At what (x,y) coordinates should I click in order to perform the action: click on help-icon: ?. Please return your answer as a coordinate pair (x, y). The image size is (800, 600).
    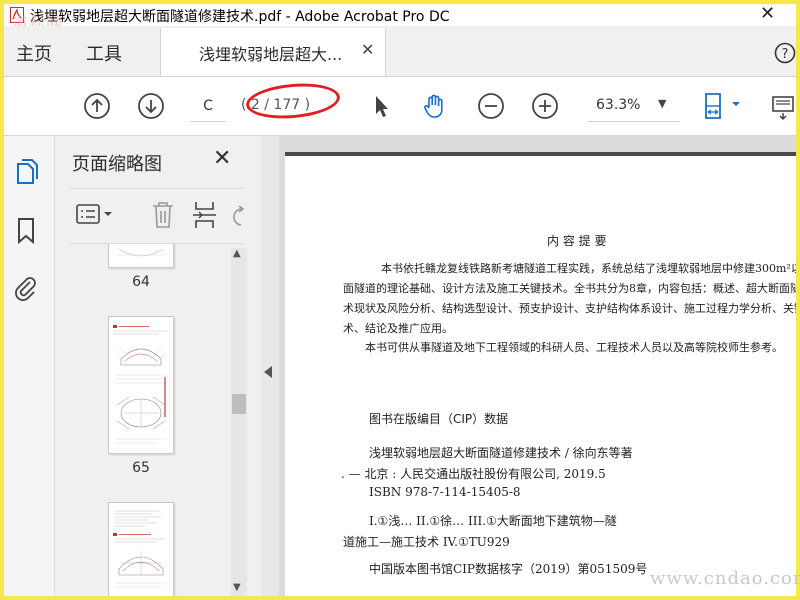
    Looking at the image, I should click on (785, 53).